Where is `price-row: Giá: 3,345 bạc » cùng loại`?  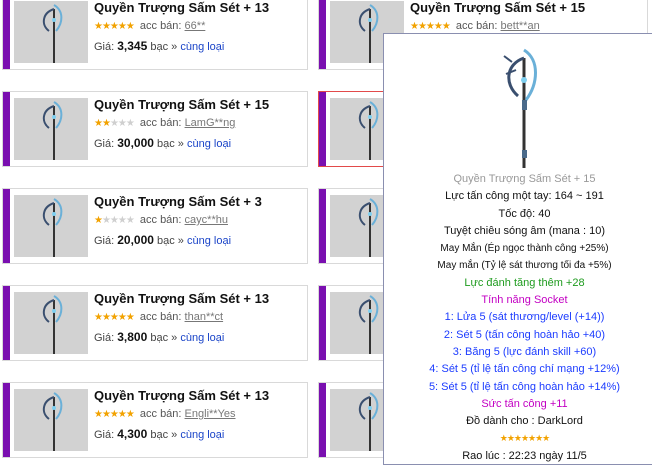
price-row: Giá: 3,345 bạc » cùng loại is located at coordinates (159, 46).